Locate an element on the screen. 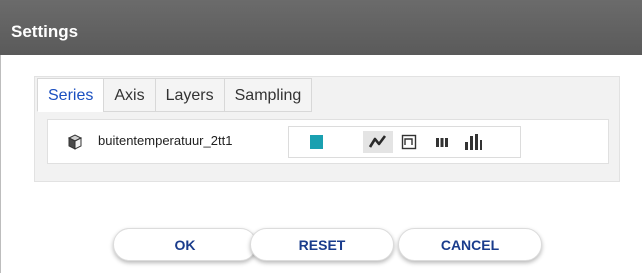 This screenshot has height=273, width=642. series-row: buitentemperatuur_2tt1 is located at coordinates (328, 141).